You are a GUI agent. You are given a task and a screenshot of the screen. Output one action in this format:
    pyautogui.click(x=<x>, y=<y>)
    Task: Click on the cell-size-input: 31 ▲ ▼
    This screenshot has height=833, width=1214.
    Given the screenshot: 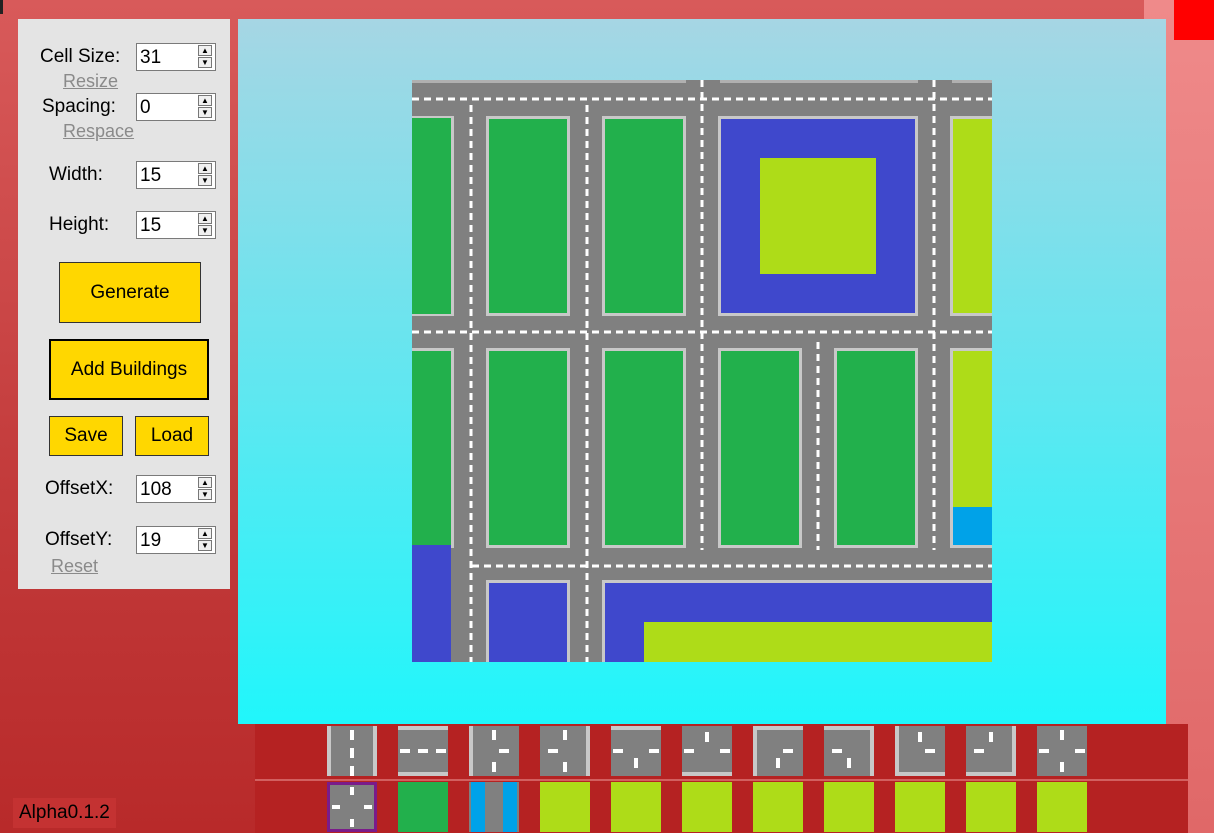 What is the action you would take?
    pyautogui.click(x=176, y=57)
    